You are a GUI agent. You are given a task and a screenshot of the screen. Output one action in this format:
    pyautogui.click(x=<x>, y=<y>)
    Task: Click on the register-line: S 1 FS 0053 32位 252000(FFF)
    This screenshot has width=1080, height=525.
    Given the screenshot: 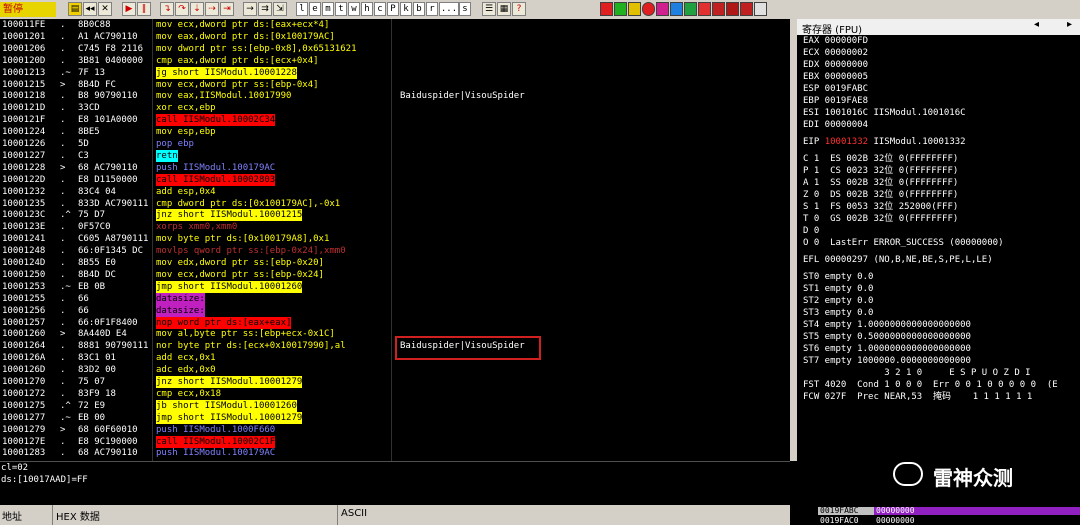 What is the action you would take?
    pyautogui.click(x=880, y=207)
    